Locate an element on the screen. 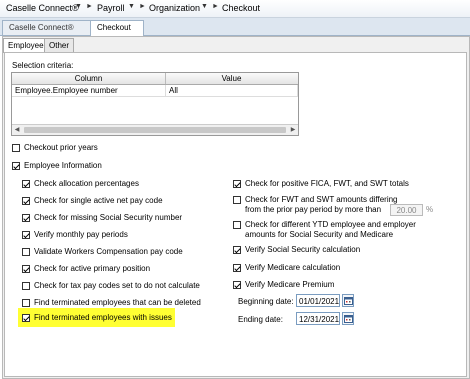 The height and width of the screenshot is (379, 470). document-tabstrip: Caselle Connect® Checkout ✕ is located at coordinates (235, 32).